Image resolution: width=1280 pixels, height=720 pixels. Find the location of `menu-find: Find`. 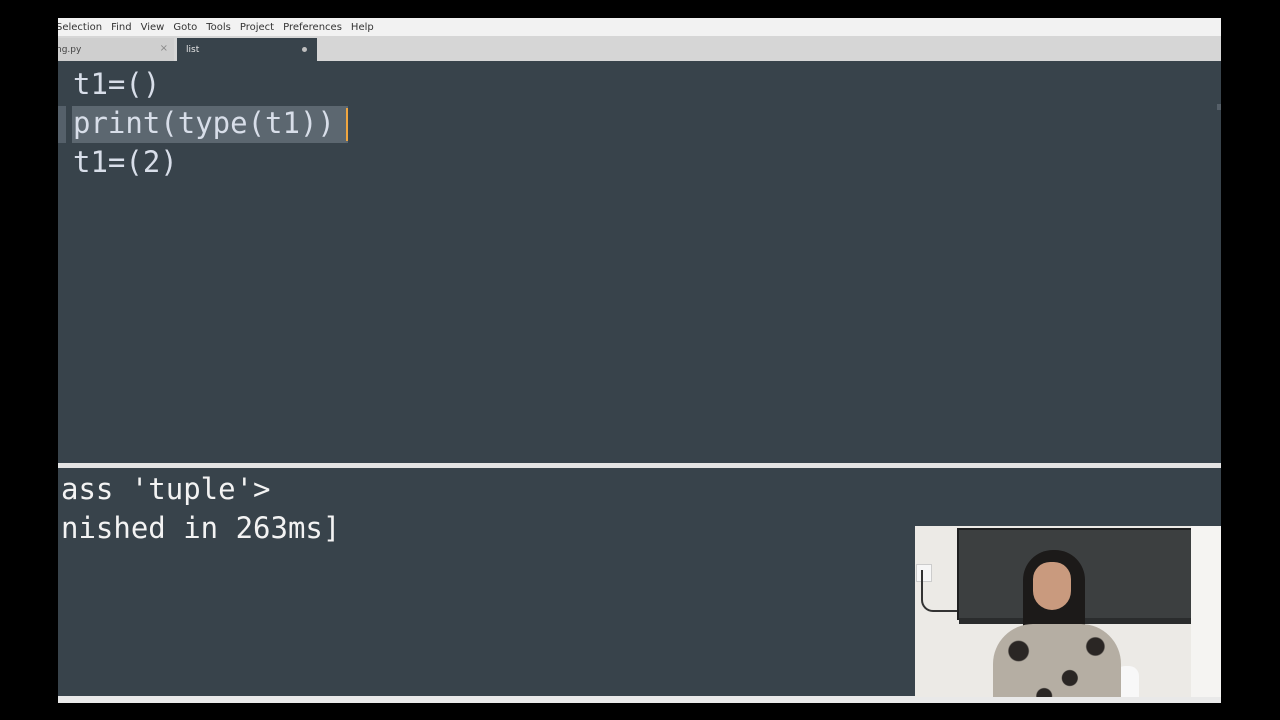

menu-find: Find is located at coordinates (121, 27).